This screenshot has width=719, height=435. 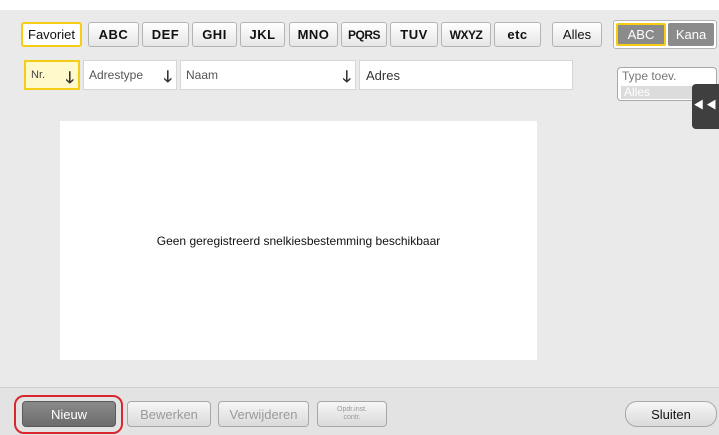 What do you see at coordinates (69, 414) in the screenshot?
I see `new-button: Nieuw` at bounding box center [69, 414].